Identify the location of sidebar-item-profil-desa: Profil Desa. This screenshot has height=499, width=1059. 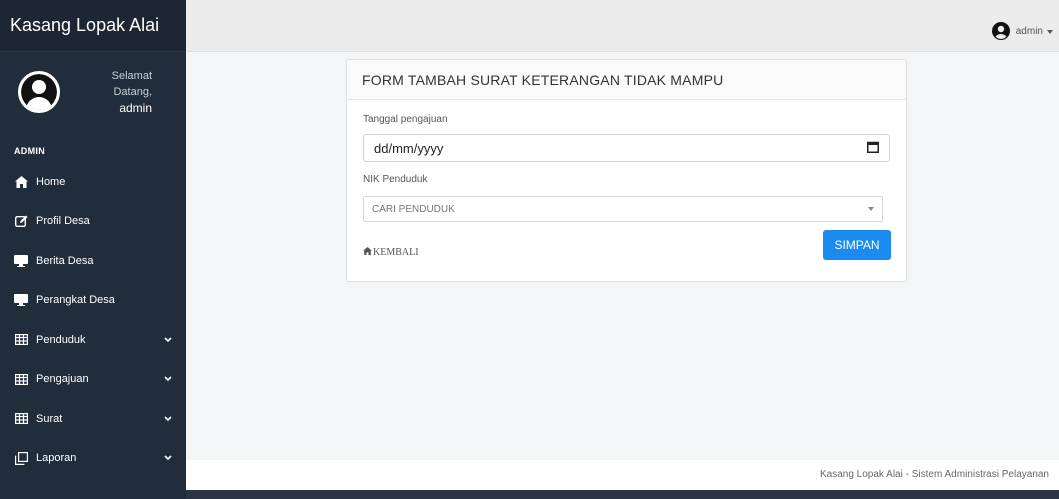
(93, 222).